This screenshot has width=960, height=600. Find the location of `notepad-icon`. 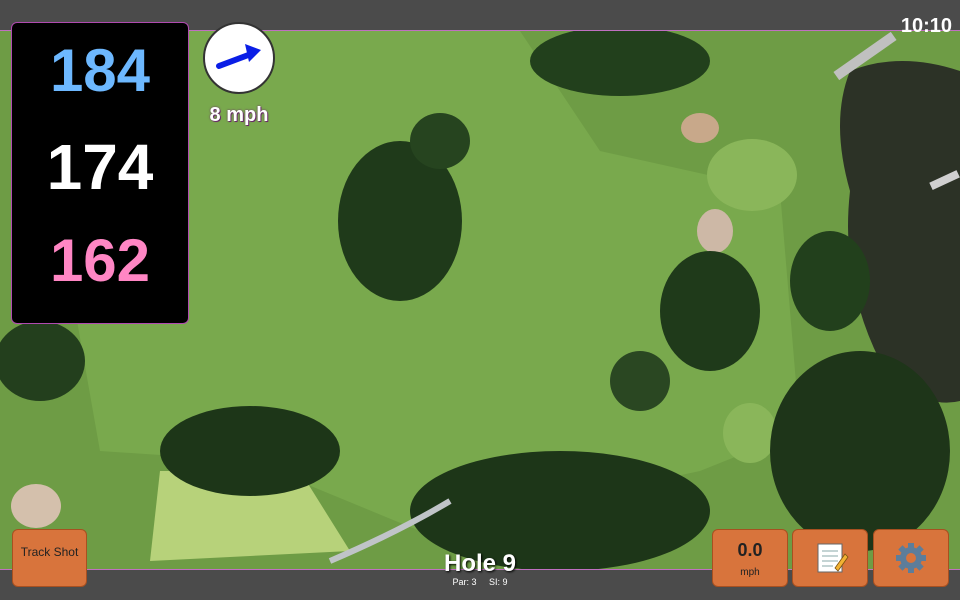

notepad-icon is located at coordinates (833, 558).